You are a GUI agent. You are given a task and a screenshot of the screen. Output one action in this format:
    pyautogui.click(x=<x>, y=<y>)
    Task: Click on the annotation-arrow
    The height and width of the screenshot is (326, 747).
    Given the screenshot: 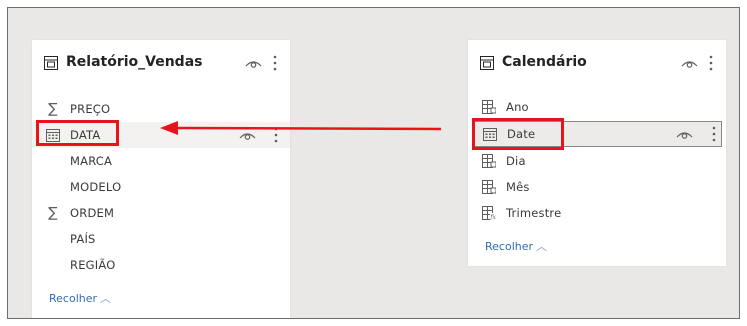 What is the action you would take?
    pyautogui.click(x=301, y=128)
    